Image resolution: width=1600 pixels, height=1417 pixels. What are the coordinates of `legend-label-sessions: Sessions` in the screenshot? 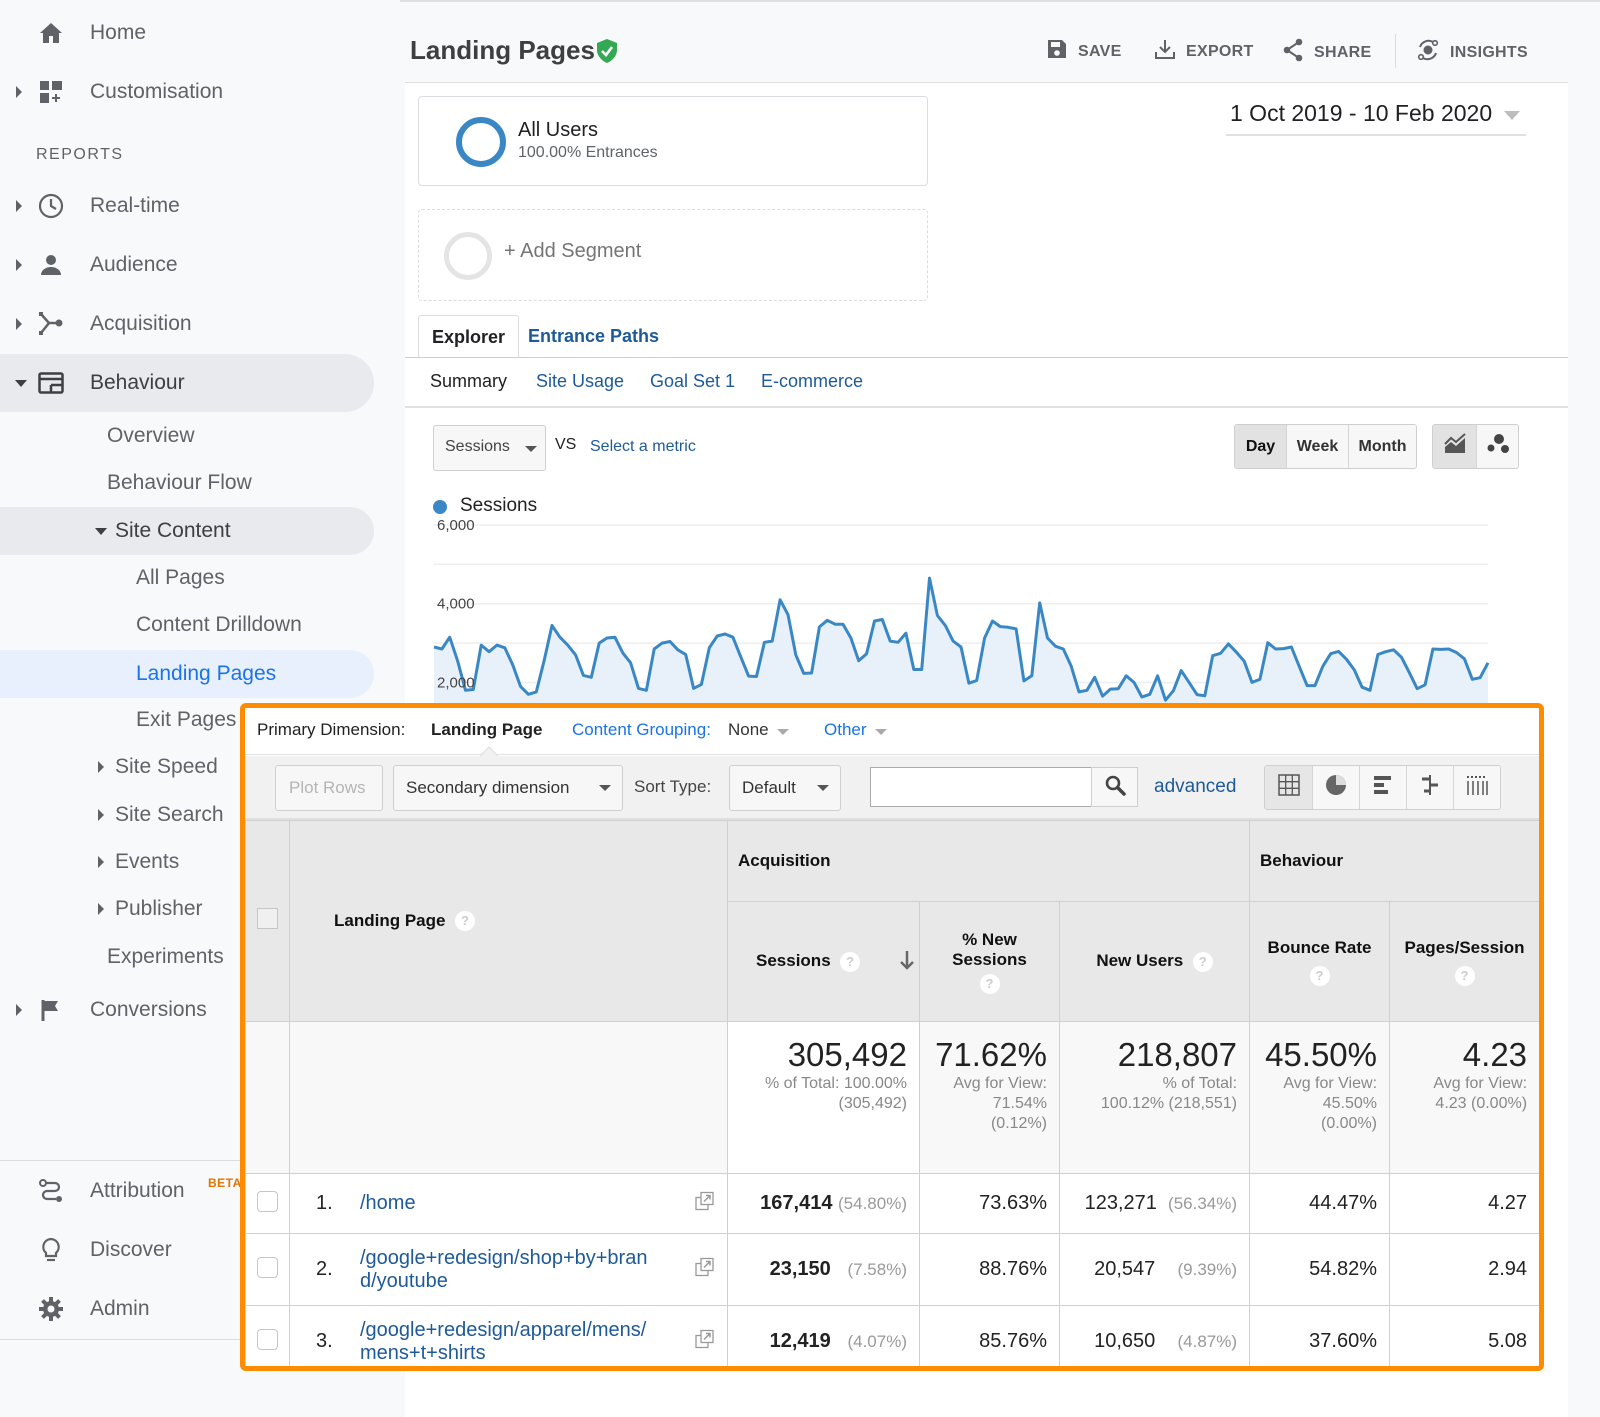 It's located at (499, 505).